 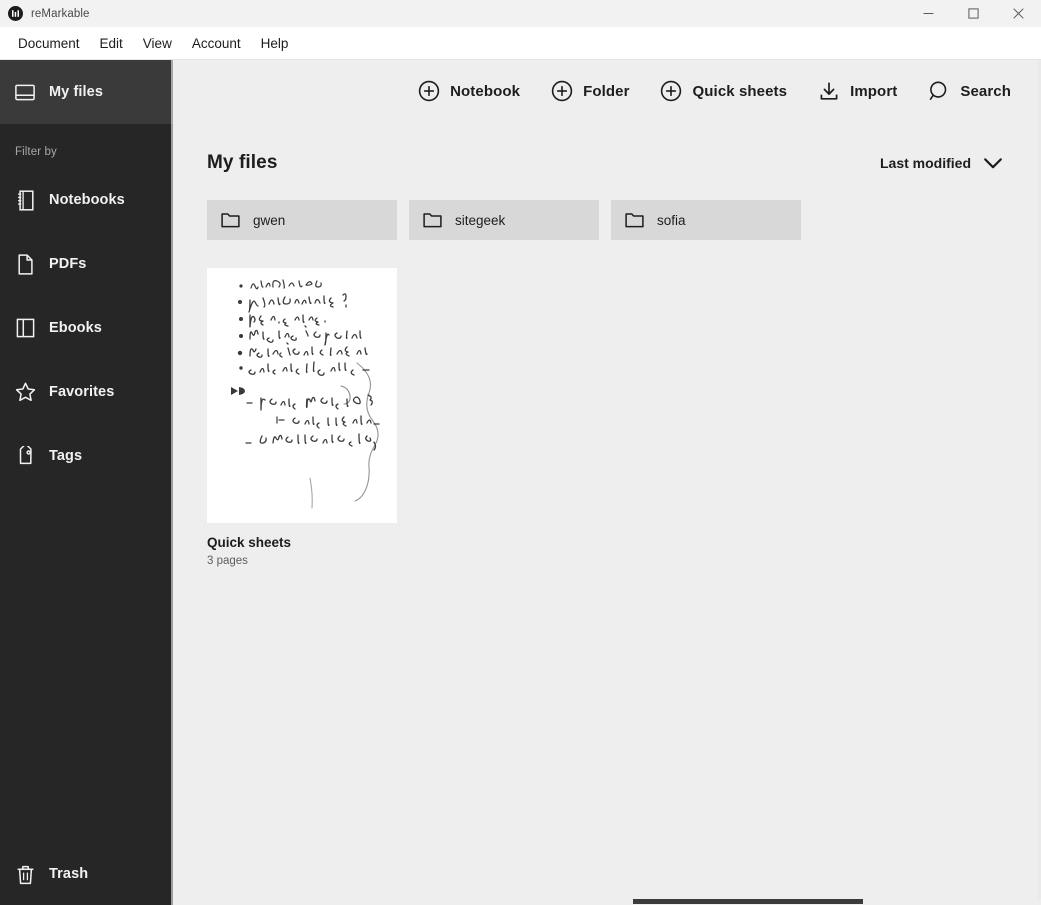 I want to click on new-folder-label: Folder, so click(x=606, y=91).